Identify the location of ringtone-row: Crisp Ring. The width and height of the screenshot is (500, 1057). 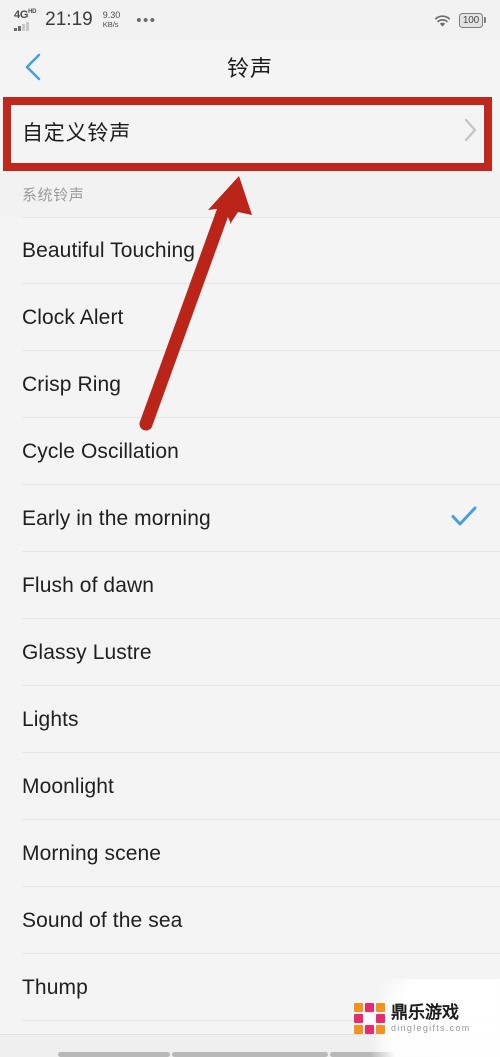
(250, 384).